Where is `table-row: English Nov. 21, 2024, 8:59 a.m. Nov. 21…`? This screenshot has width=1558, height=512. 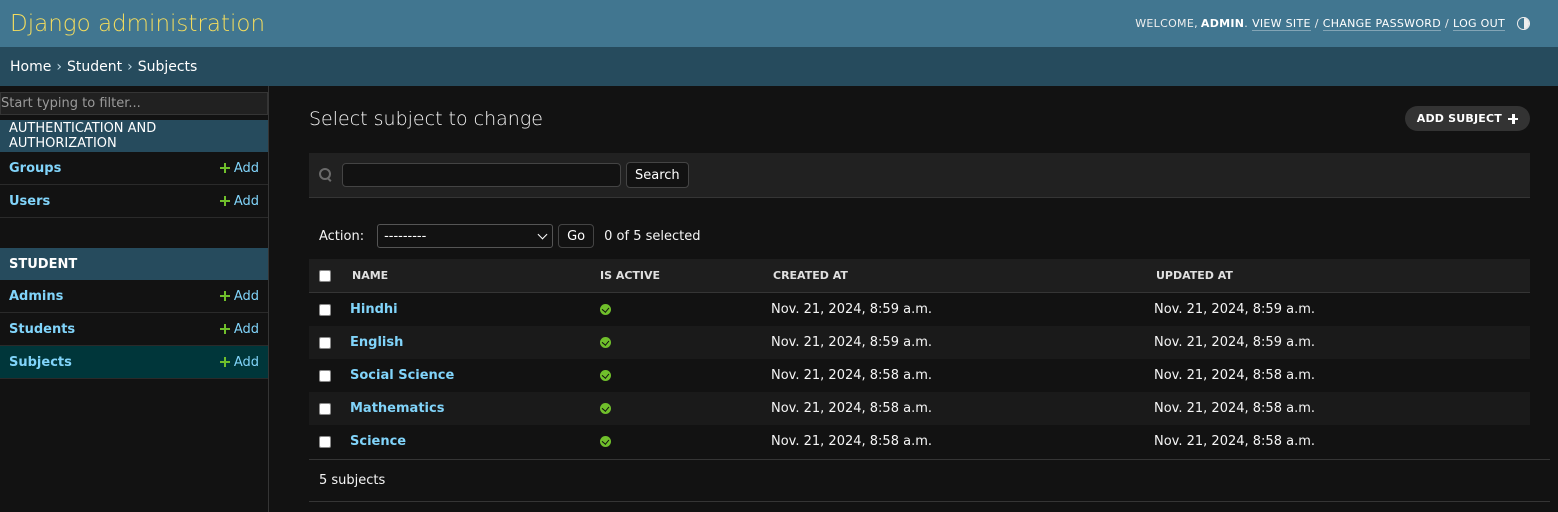 table-row: English Nov. 21, 2024, 8:59 a.m. Nov. 21… is located at coordinates (919, 342).